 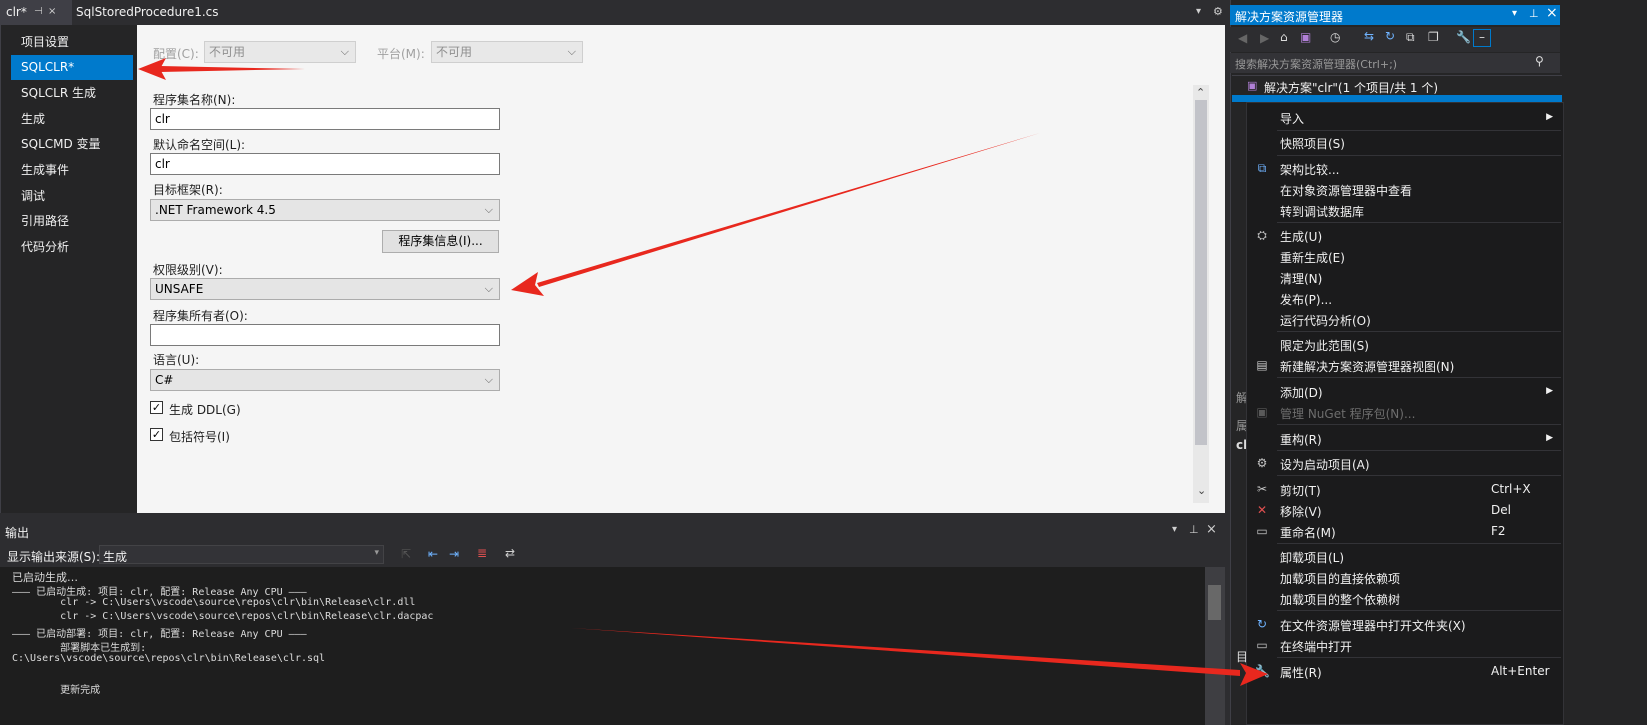 What do you see at coordinates (1262, 624) in the screenshot?
I see `refresh-open-icon: ↻` at bounding box center [1262, 624].